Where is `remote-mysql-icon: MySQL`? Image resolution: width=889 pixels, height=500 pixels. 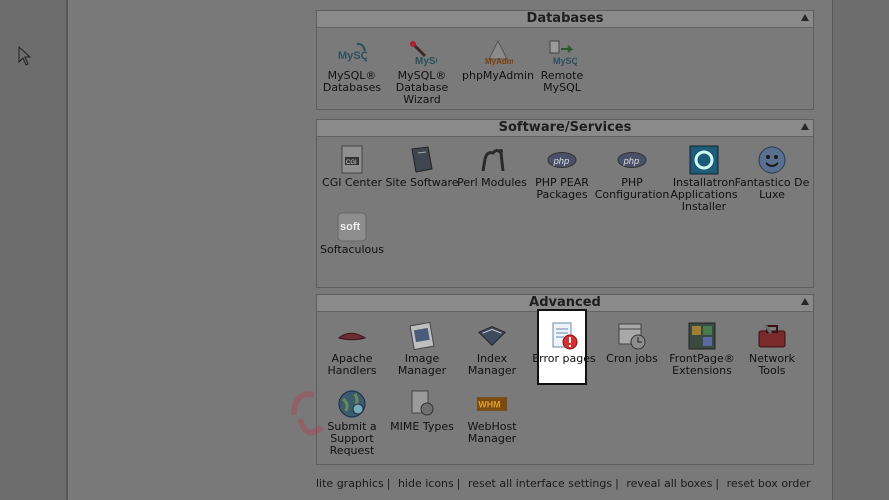 remote-mysql-icon: MySQL is located at coordinates (562, 53).